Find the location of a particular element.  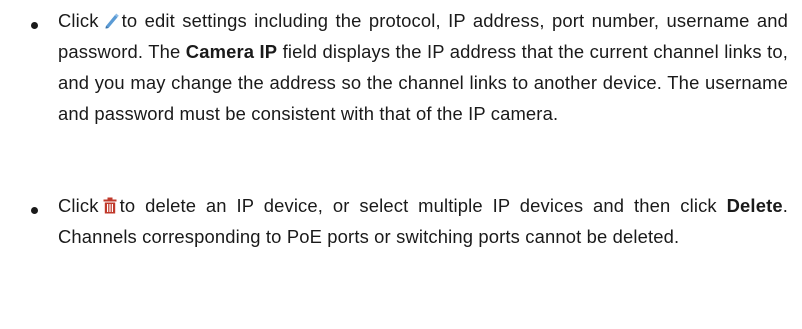

trash-delete-icon is located at coordinates (110, 205).